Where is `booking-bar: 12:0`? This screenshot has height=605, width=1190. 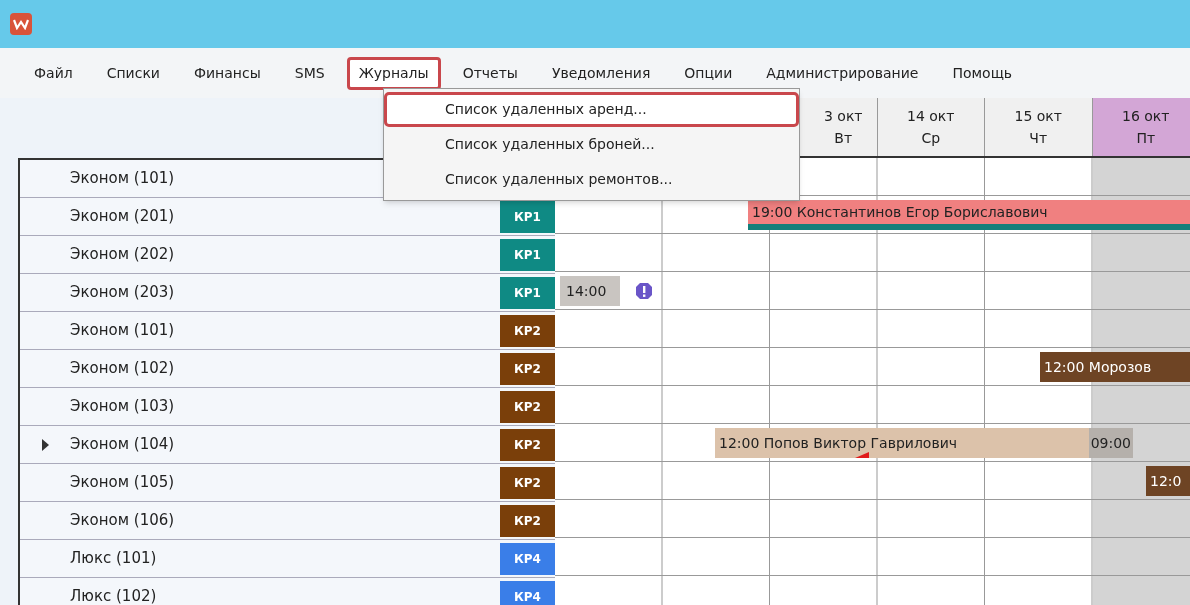
booking-bar: 12:0 is located at coordinates (1168, 481).